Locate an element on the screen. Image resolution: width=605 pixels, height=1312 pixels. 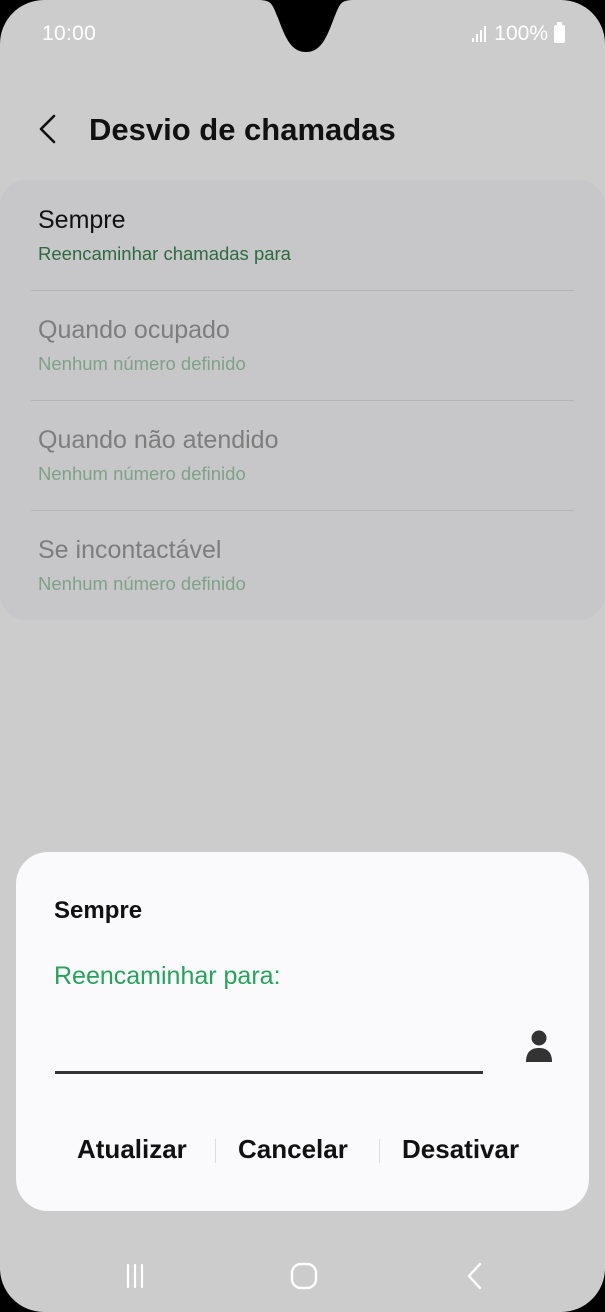
dialog-title: Sempre is located at coordinates (98, 910).